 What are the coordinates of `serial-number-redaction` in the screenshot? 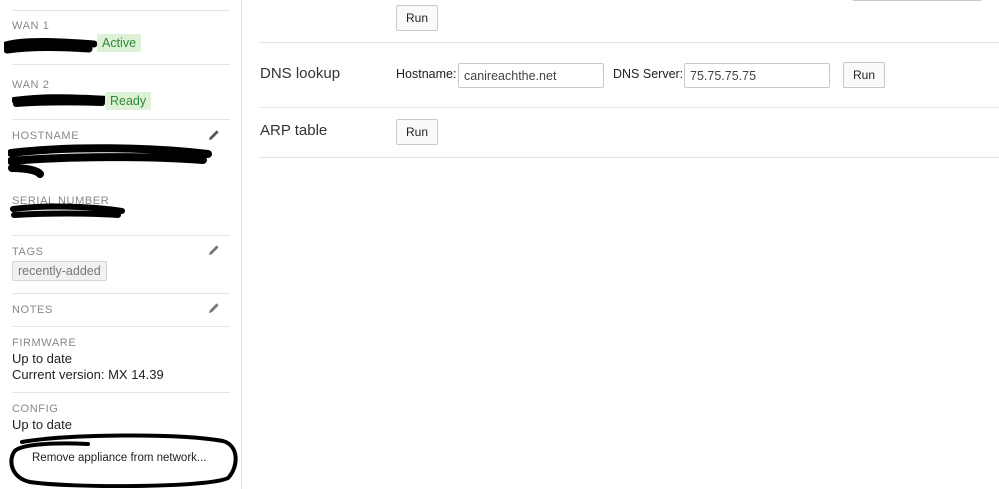 It's located at (67, 210).